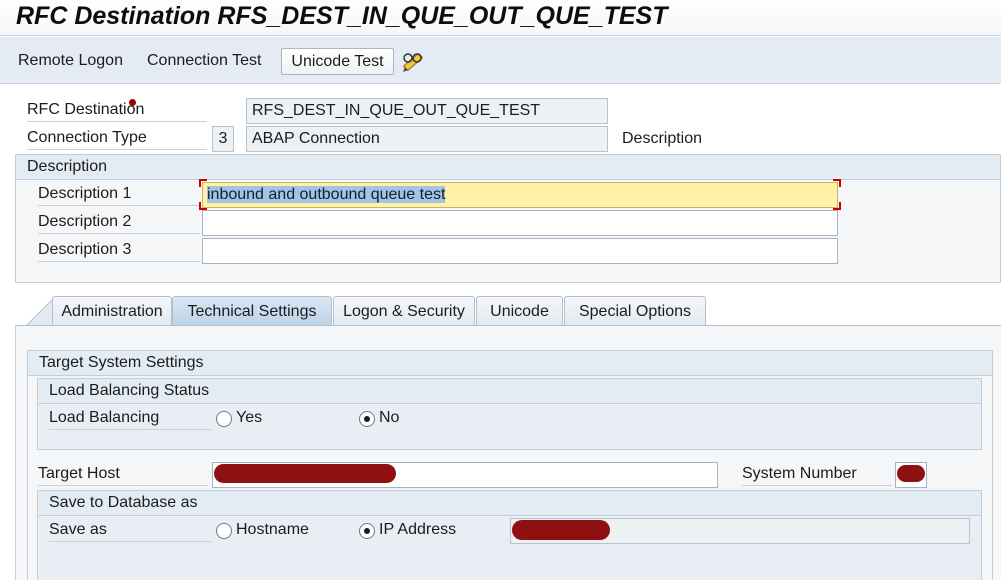 Image resolution: width=1001 pixels, height=580 pixels. What do you see at coordinates (509, 391) in the screenshot?
I see `load-balancing-group-title: Load Balancing Status` at bounding box center [509, 391].